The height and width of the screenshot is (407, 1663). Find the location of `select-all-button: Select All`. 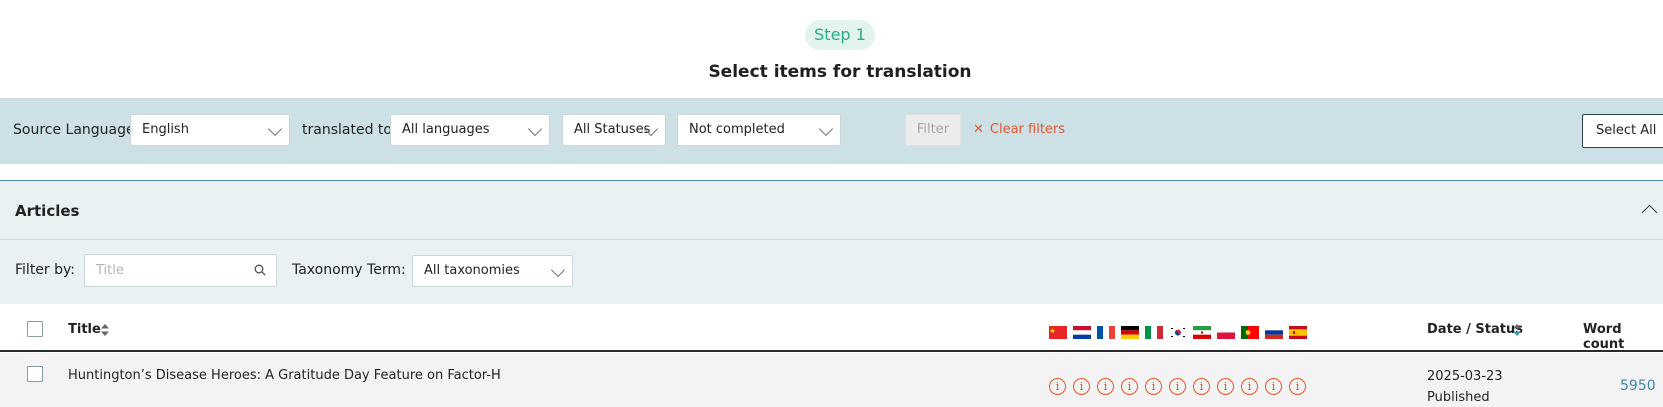

select-all-button: Select All is located at coordinates (1622, 131).